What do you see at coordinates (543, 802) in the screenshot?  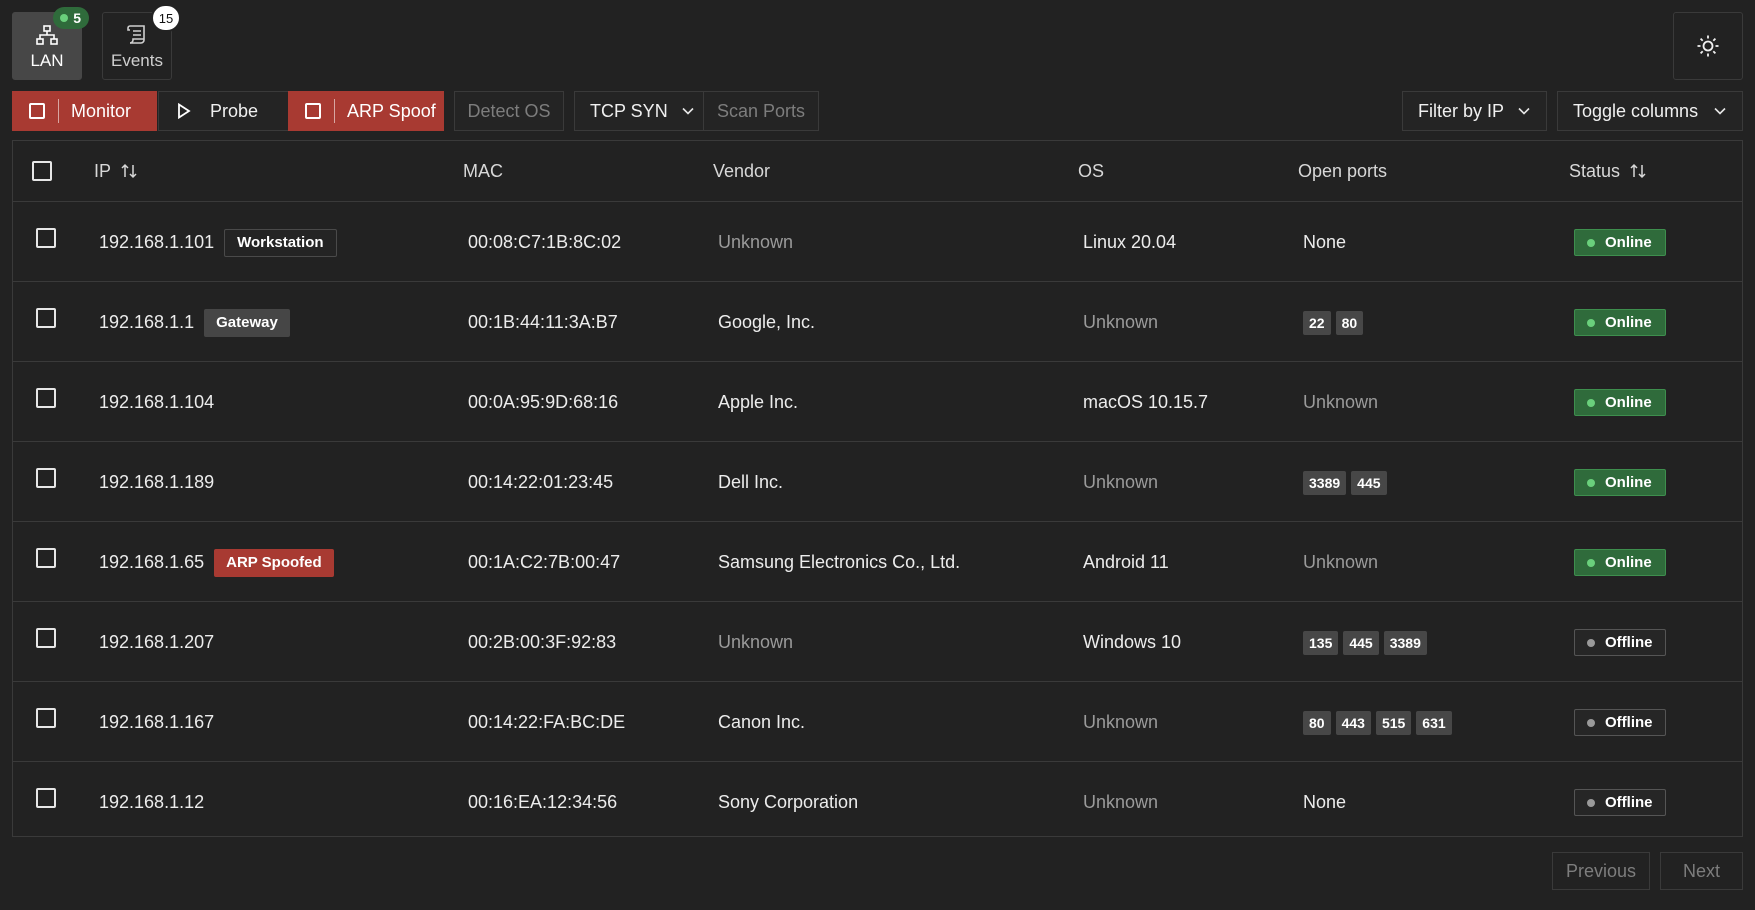 I see `mac-cell: 00:16:EA:12:34:56` at bounding box center [543, 802].